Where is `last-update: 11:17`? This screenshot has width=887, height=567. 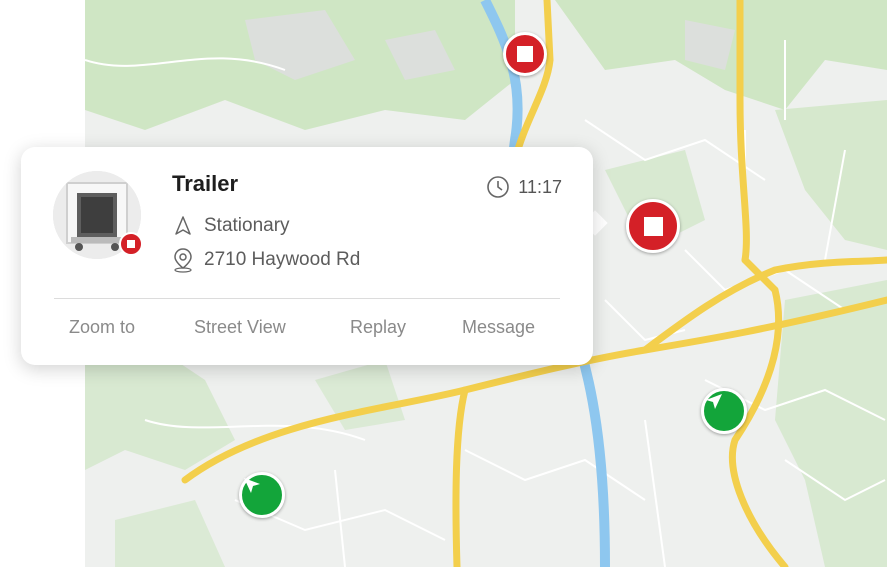
last-update: 11:17 is located at coordinates (524, 187).